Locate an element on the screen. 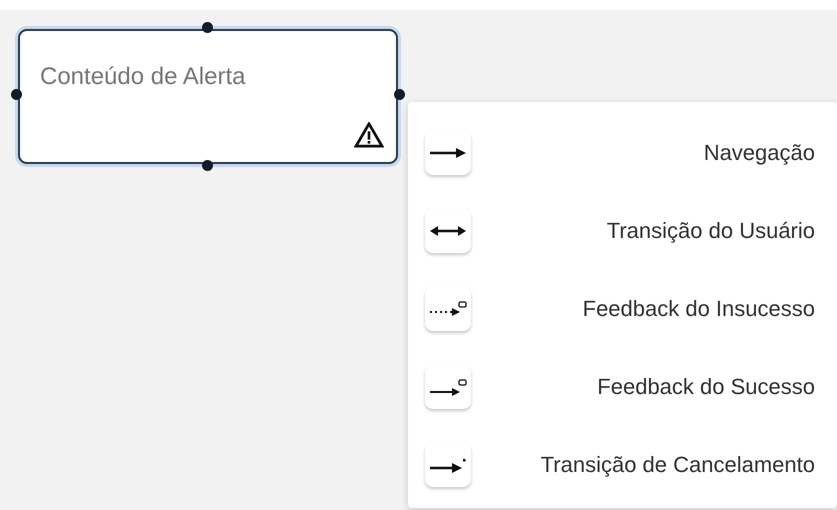 The width and height of the screenshot is (837, 510). connection-type-label: Feedback do Insucesso is located at coordinates (698, 309).